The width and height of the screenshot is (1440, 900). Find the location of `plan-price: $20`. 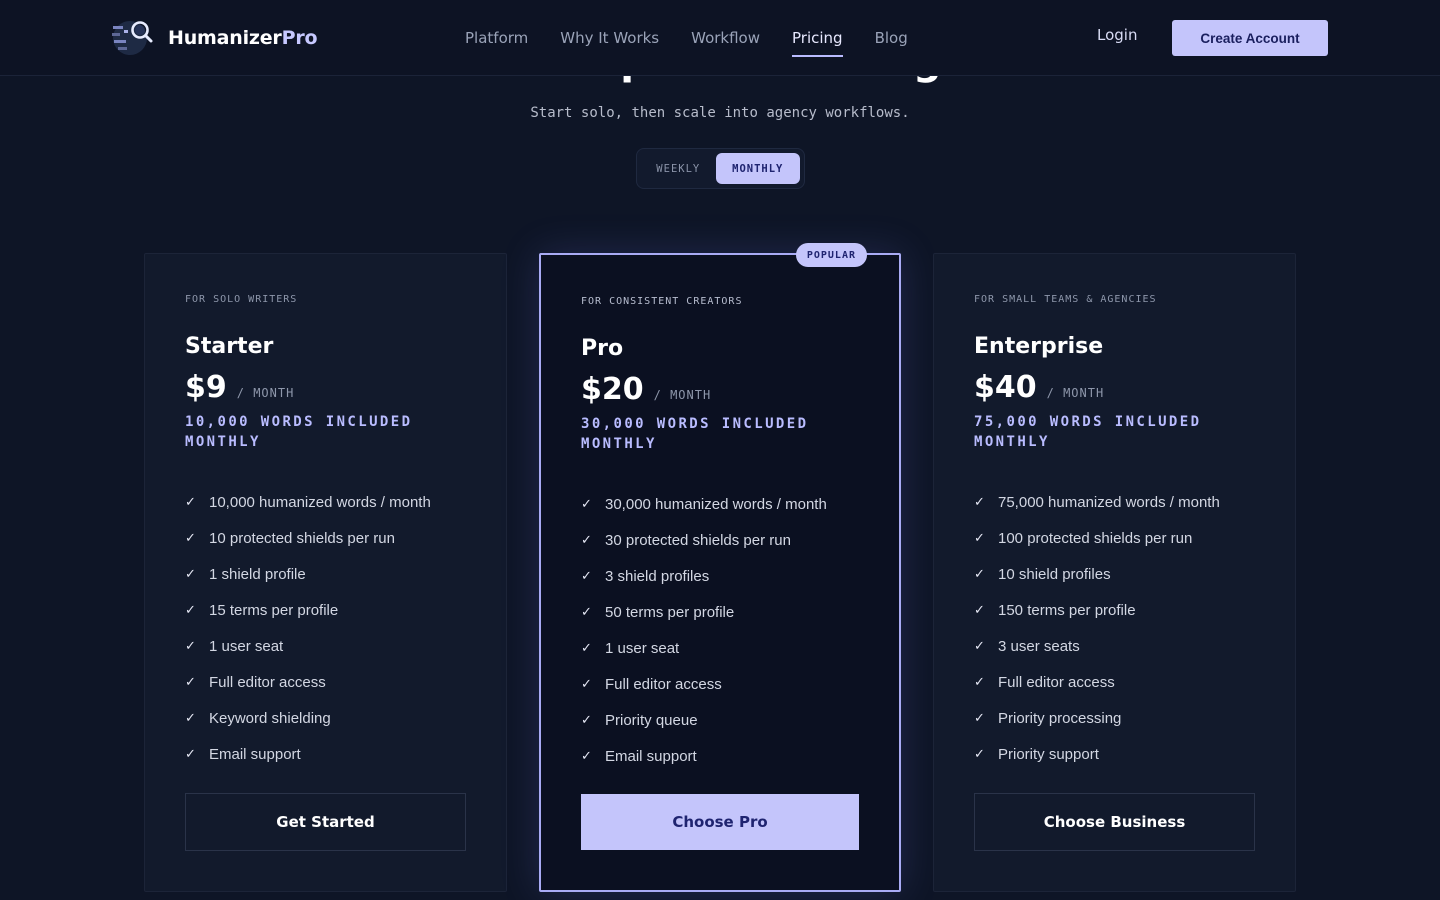

plan-price: $20 is located at coordinates (612, 389).